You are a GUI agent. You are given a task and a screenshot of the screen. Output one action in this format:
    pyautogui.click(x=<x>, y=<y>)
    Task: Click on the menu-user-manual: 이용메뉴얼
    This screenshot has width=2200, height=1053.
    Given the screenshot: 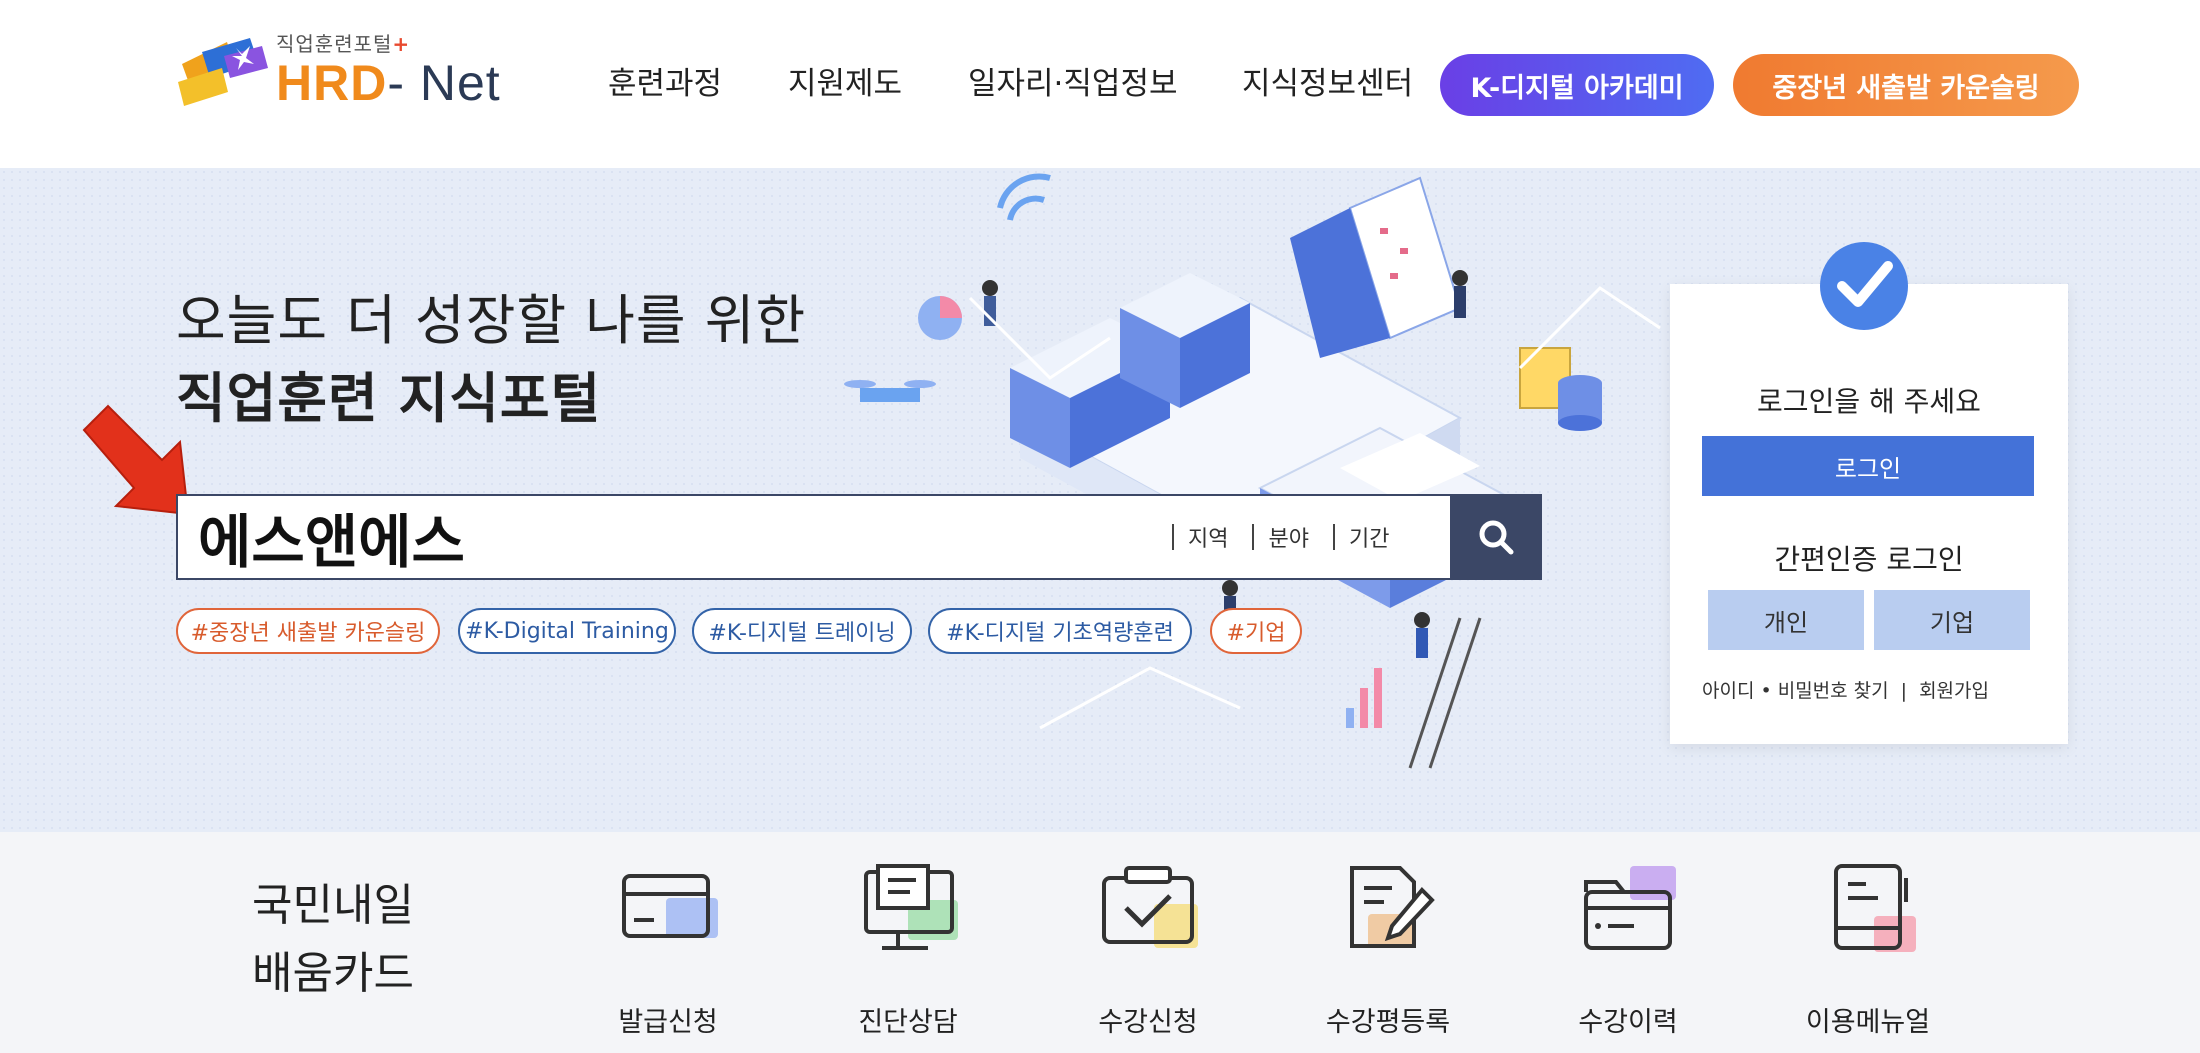 What is the action you would take?
    pyautogui.click(x=1868, y=952)
    